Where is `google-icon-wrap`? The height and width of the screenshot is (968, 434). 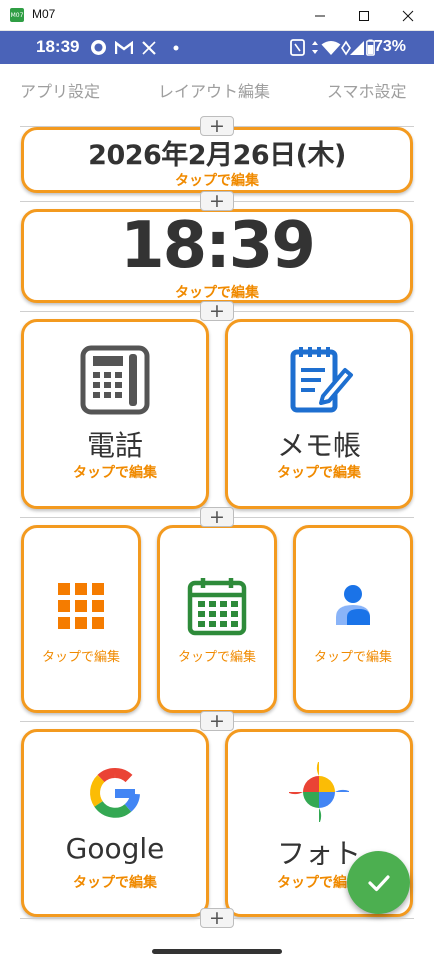
google-icon-wrap is located at coordinates (115, 793).